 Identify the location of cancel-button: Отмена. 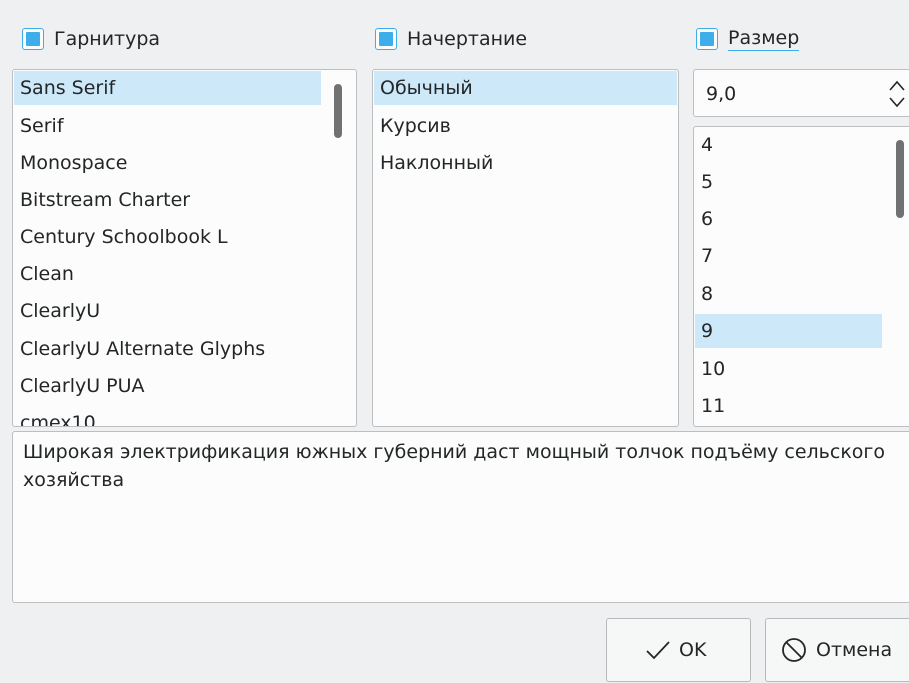
(837, 650).